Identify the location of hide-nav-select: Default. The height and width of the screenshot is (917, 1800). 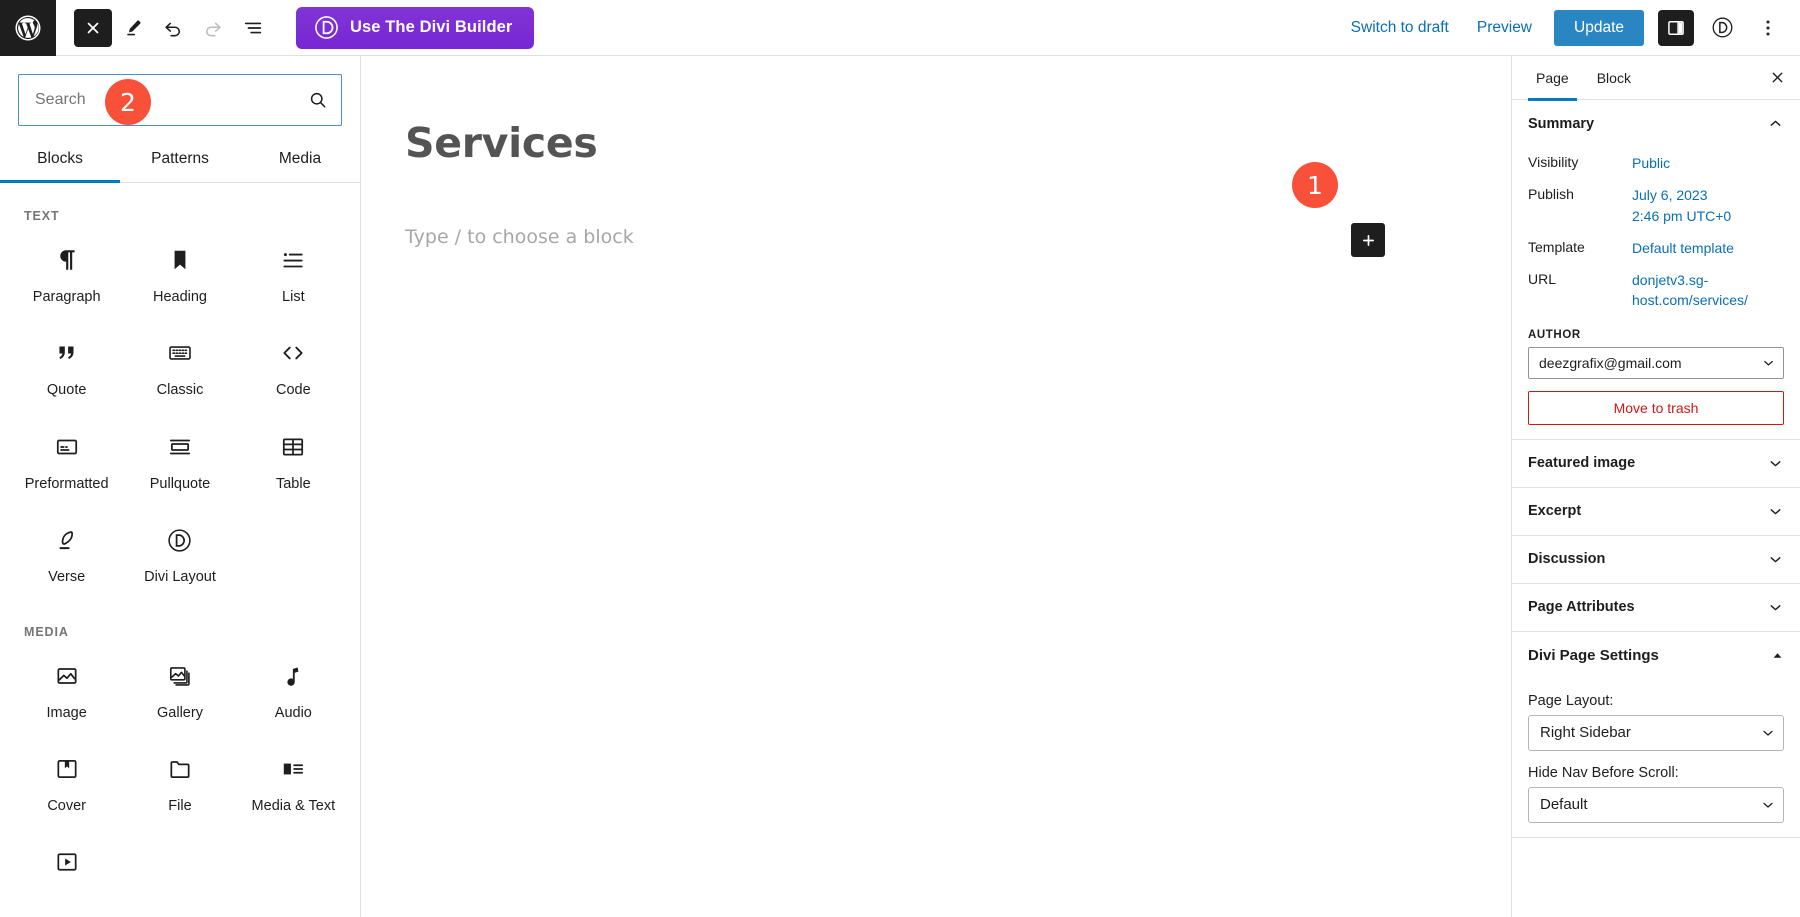
(1656, 804).